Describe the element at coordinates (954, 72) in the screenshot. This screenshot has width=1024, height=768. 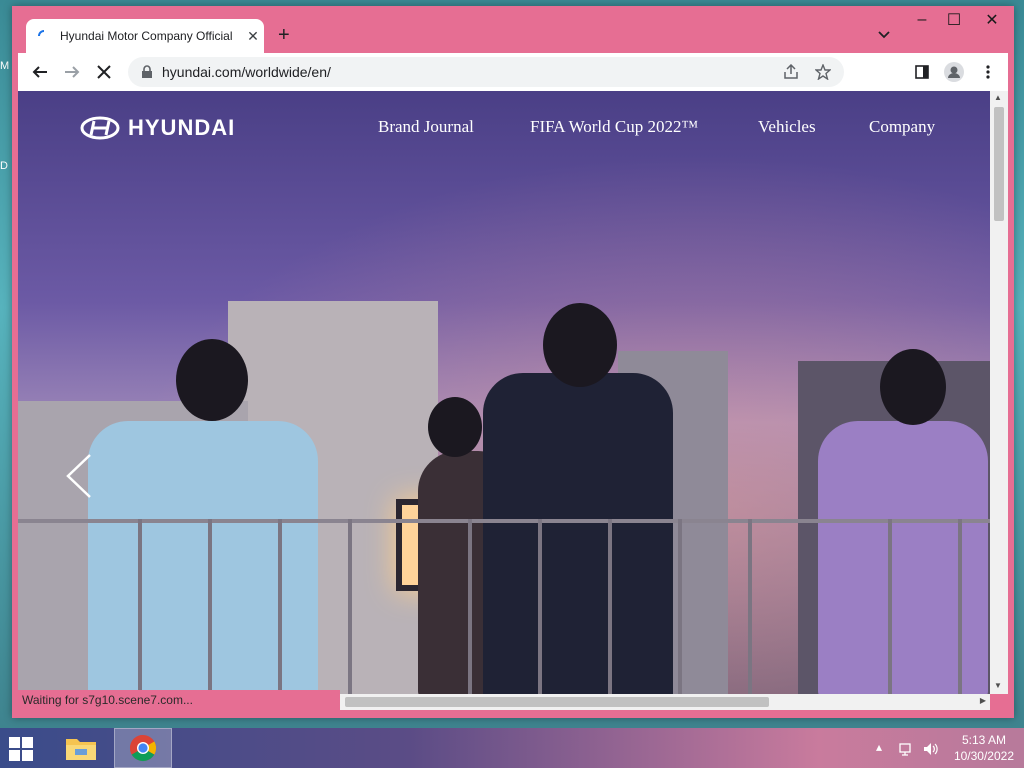
I see `profile-avatar-icon` at that location.